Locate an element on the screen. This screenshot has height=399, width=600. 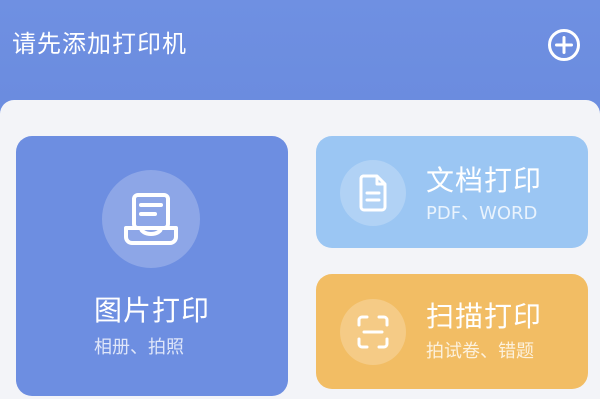
header-title: 请先添加打印机 is located at coordinates (99, 44).